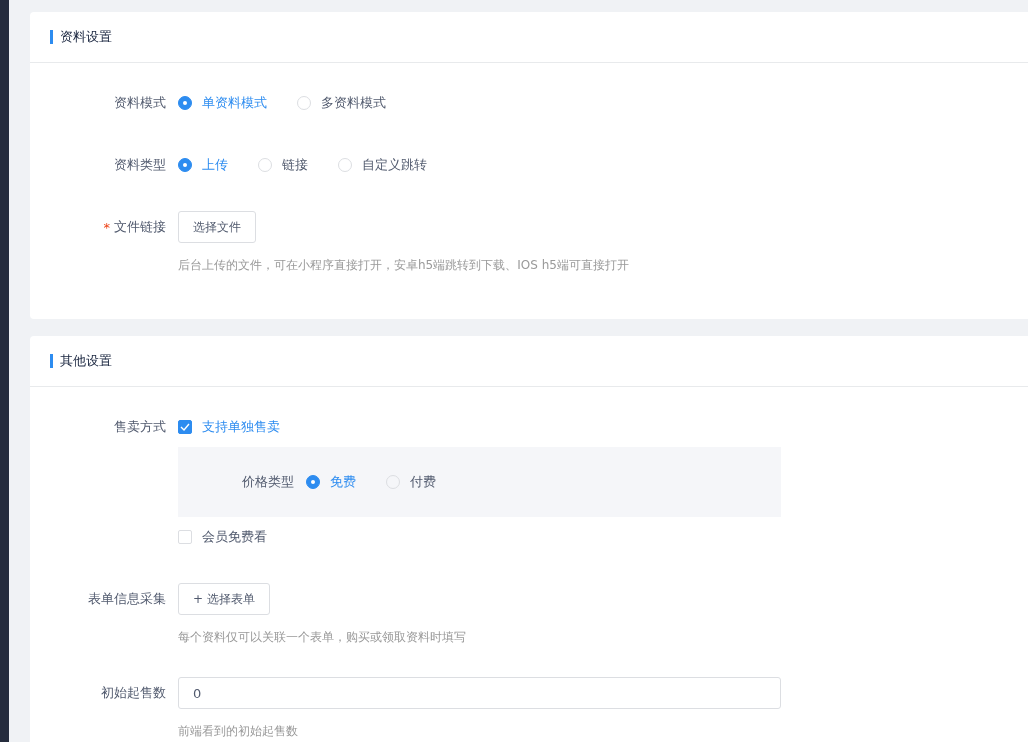  I want to click on field-hint: 每个资料仅可以关联一个表单，购买或领取资料时填写, so click(322, 637).